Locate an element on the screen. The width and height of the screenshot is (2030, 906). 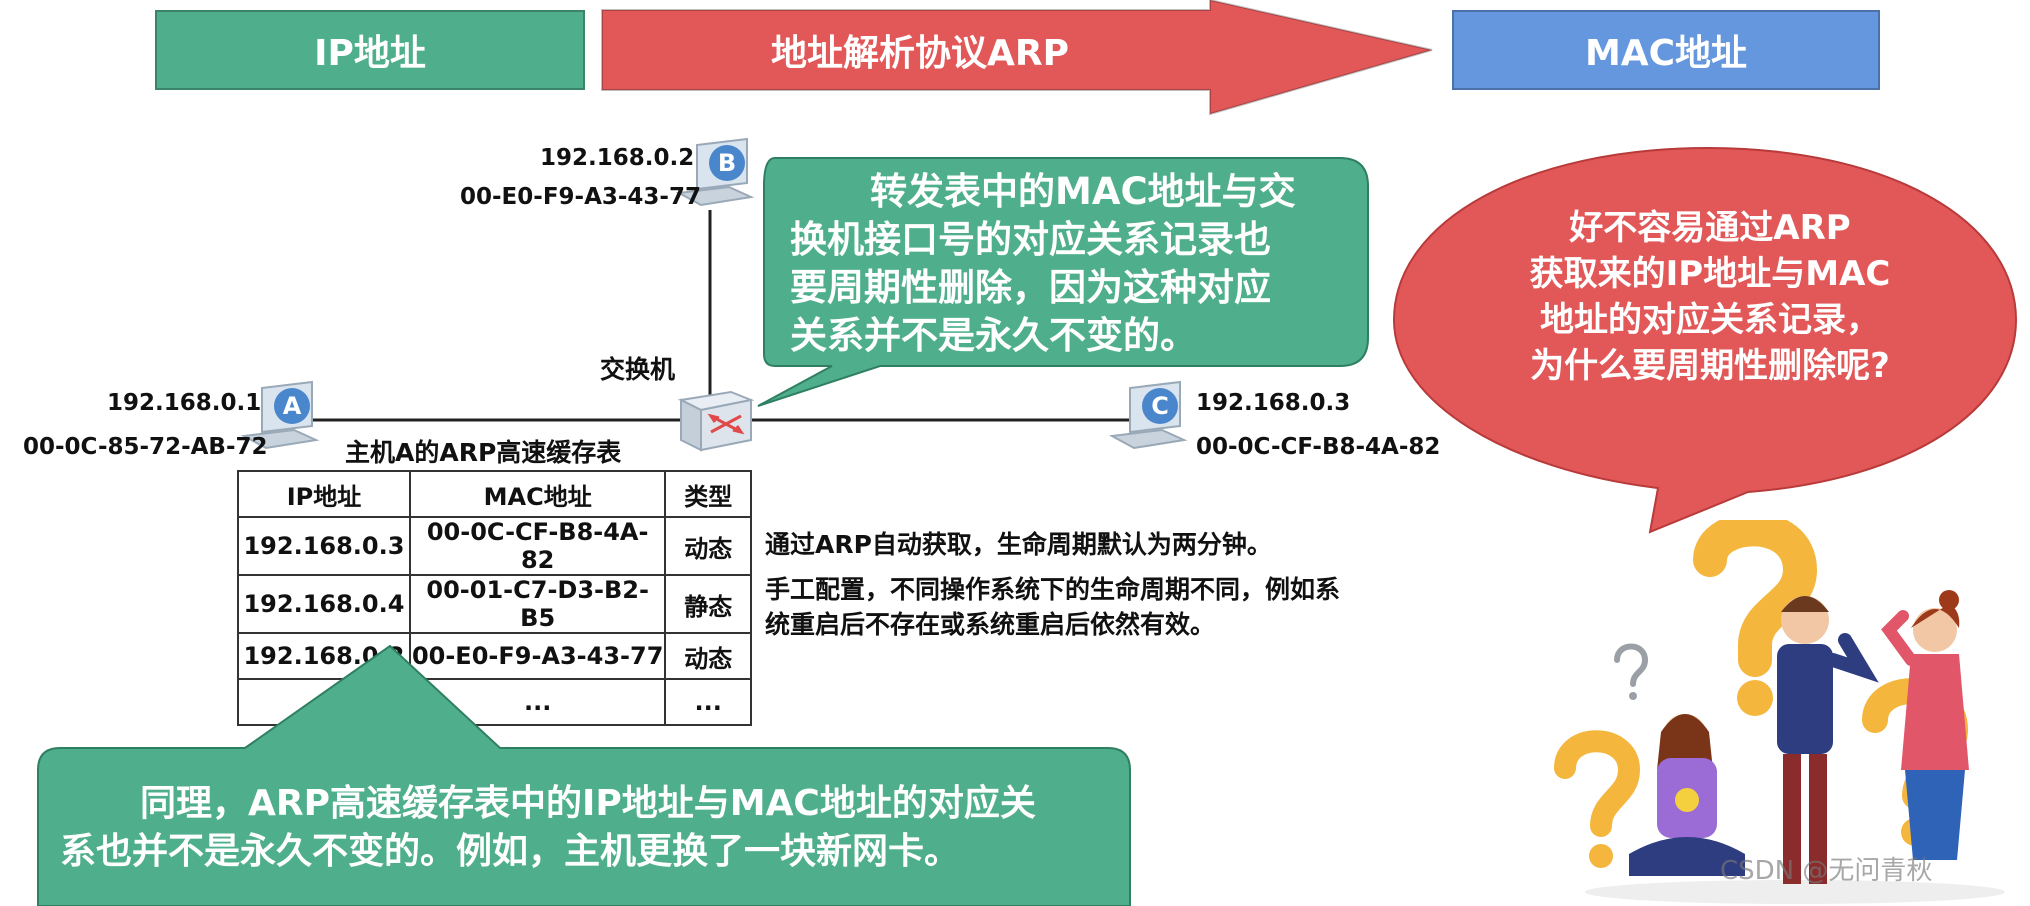
row-2-type: 静态 is located at coordinates (708, 604).